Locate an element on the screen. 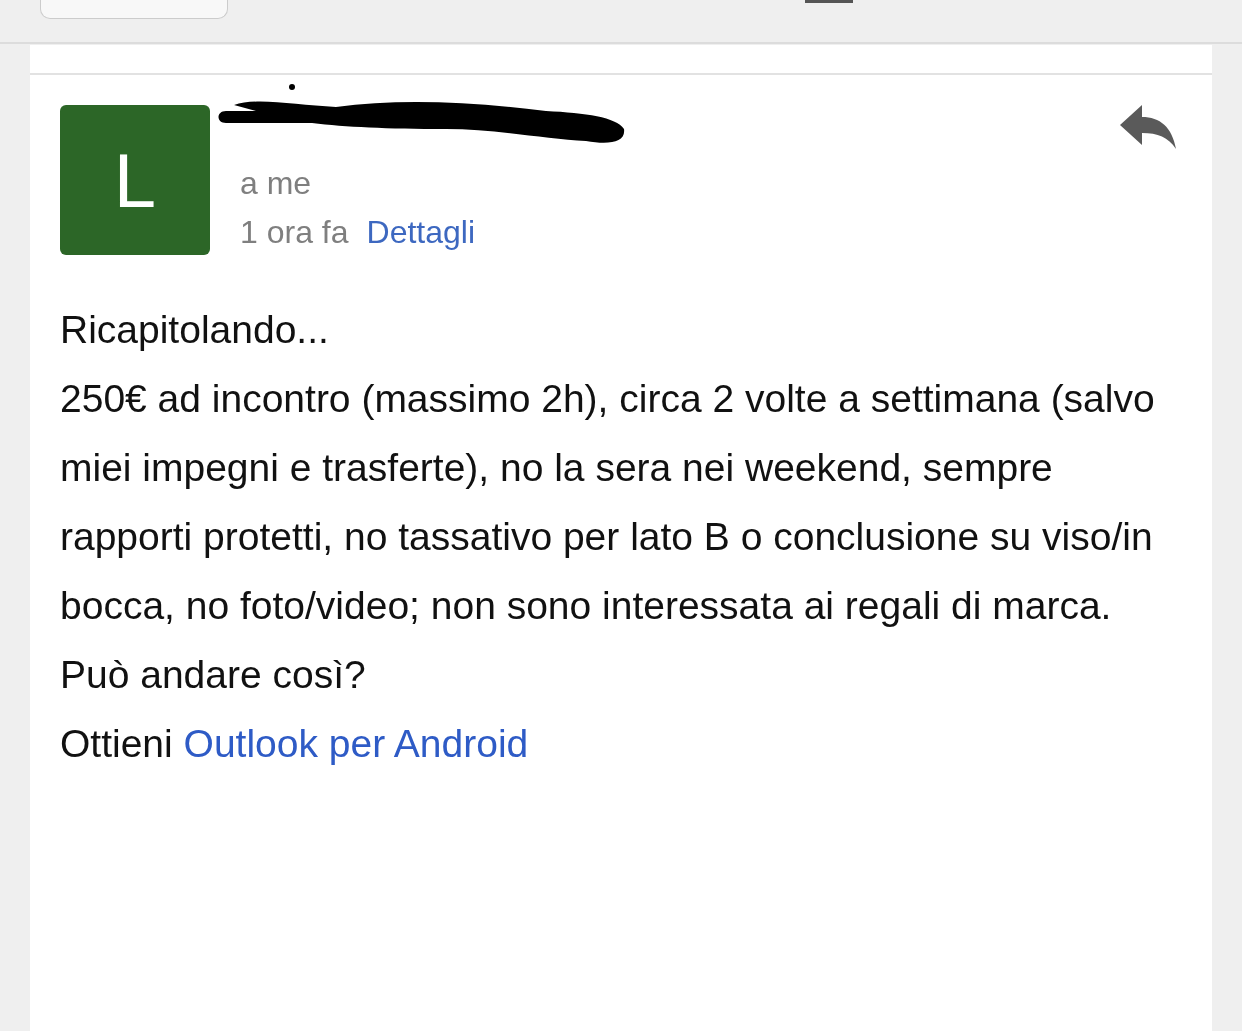  time-label: 1 ora fa is located at coordinates (294, 232).